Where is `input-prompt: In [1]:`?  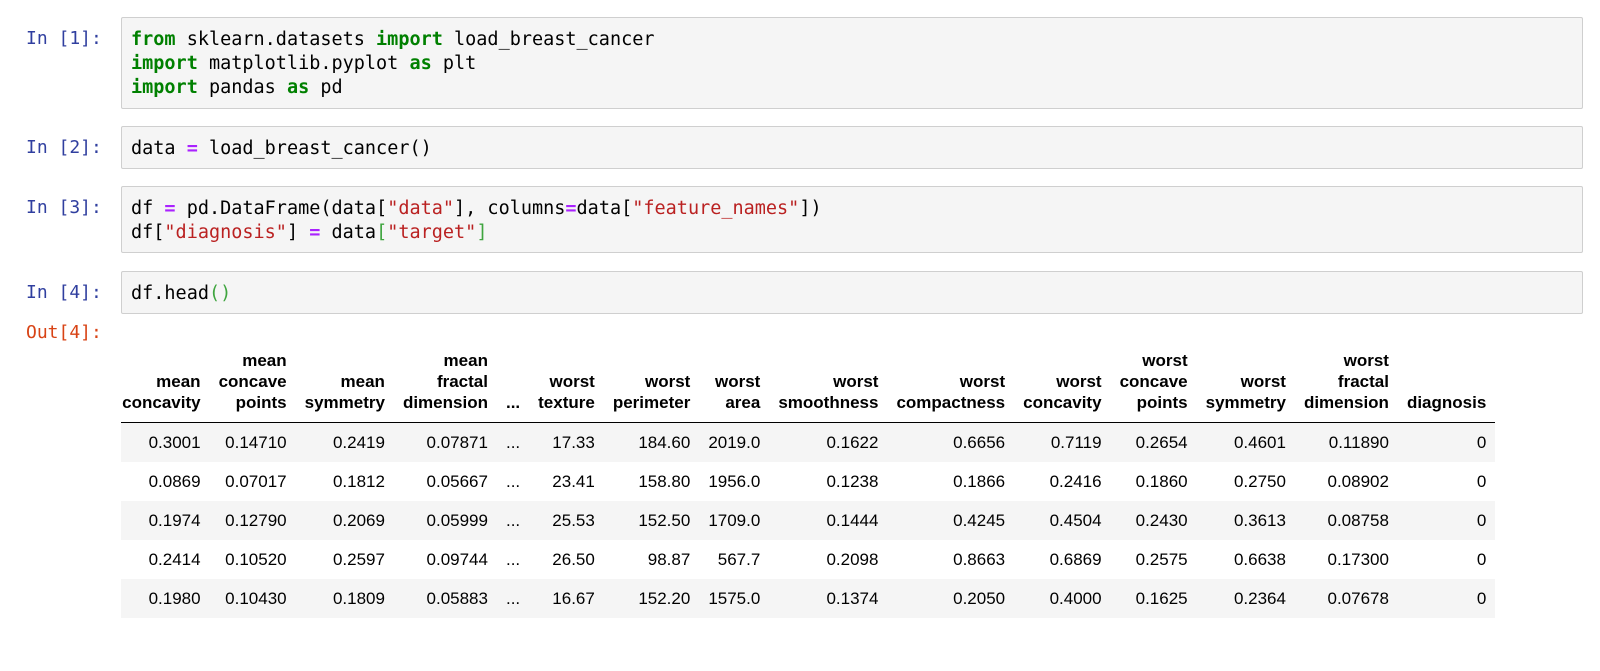
input-prompt: In [1]: is located at coordinates (64, 38).